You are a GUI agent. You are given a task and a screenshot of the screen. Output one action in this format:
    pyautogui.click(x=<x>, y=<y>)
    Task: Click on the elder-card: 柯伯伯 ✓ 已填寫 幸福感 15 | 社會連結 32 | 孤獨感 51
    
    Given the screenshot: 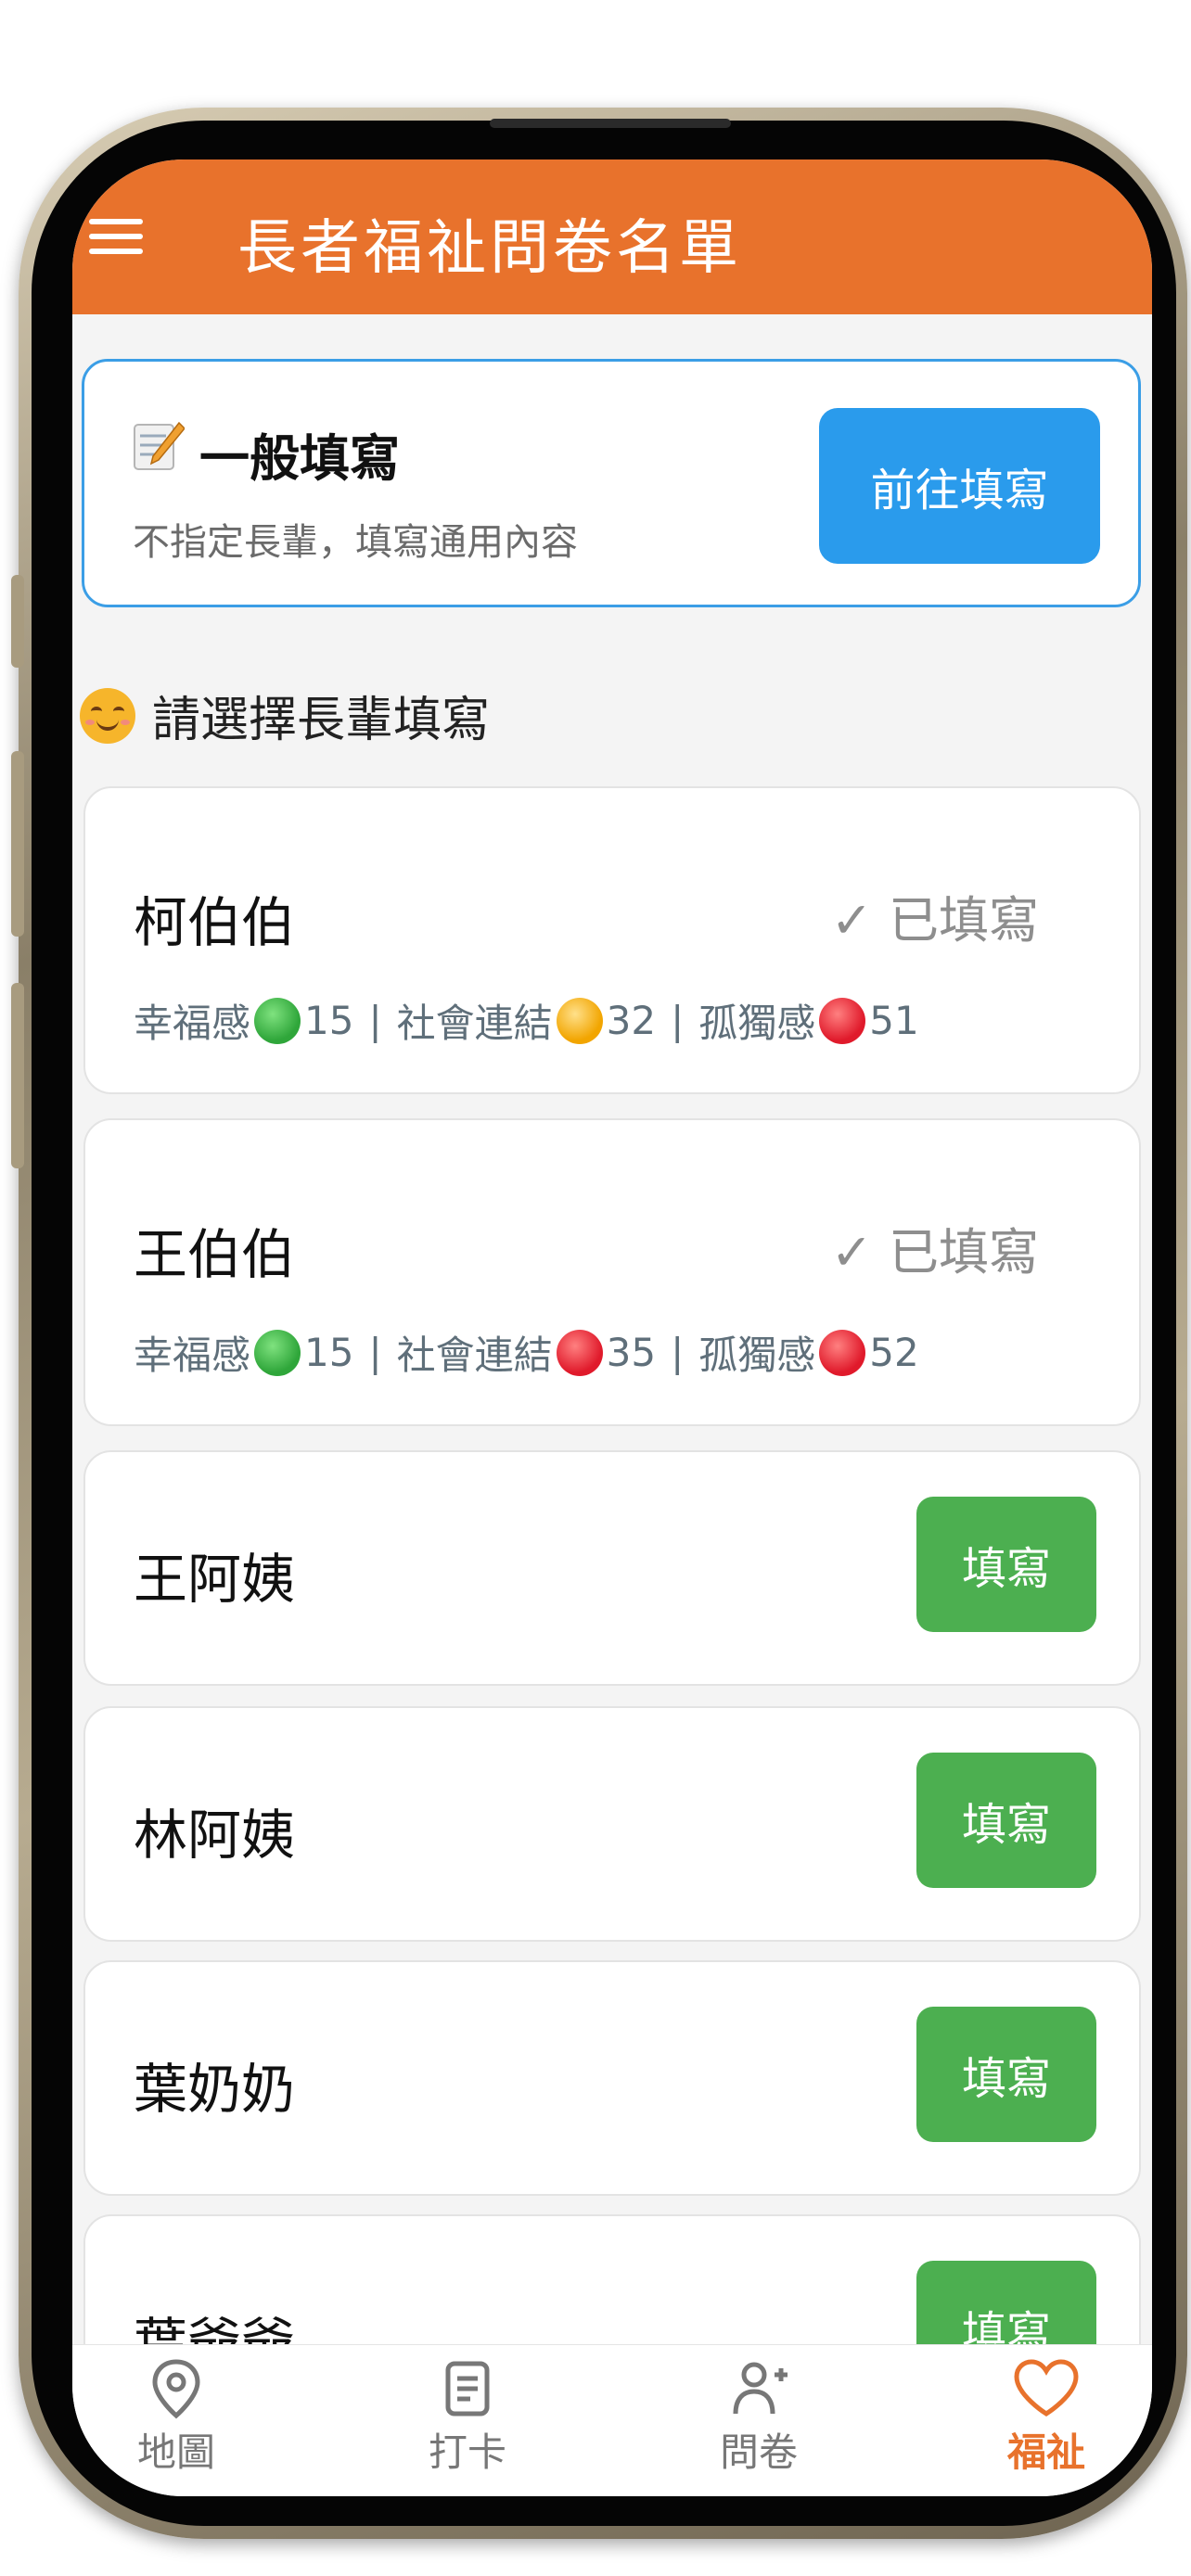 What is the action you would take?
    pyautogui.click(x=612, y=940)
    